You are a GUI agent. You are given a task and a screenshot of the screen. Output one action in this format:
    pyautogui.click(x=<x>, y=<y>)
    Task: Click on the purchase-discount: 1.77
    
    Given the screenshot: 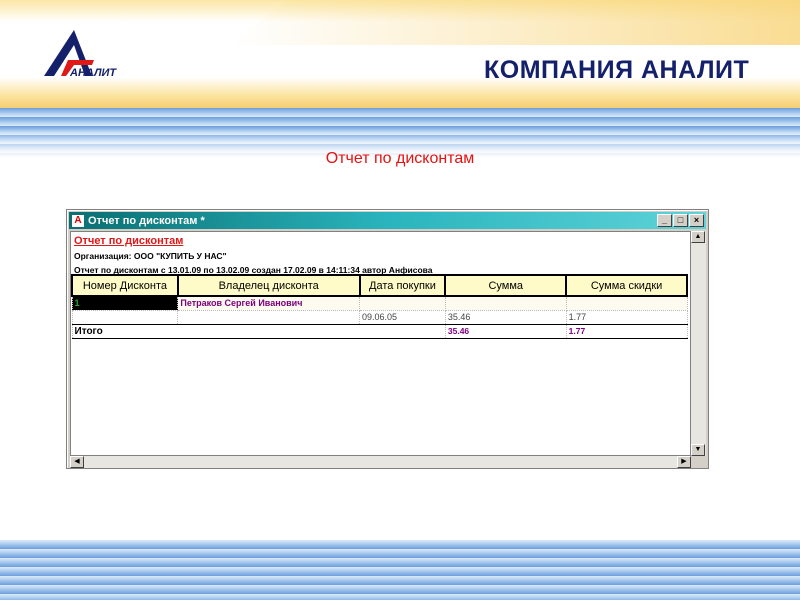 What is the action you would take?
    pyautogui.click(x=626, y=317)
    